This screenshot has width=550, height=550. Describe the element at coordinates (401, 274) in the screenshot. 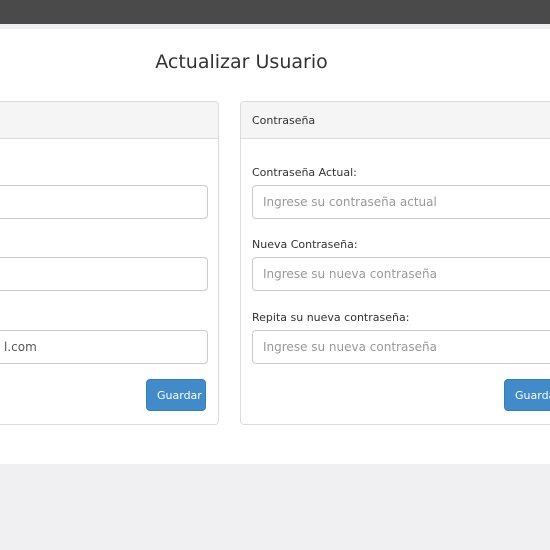

I see `new-password-input: Ingrese su nueva contraseña` at that location.